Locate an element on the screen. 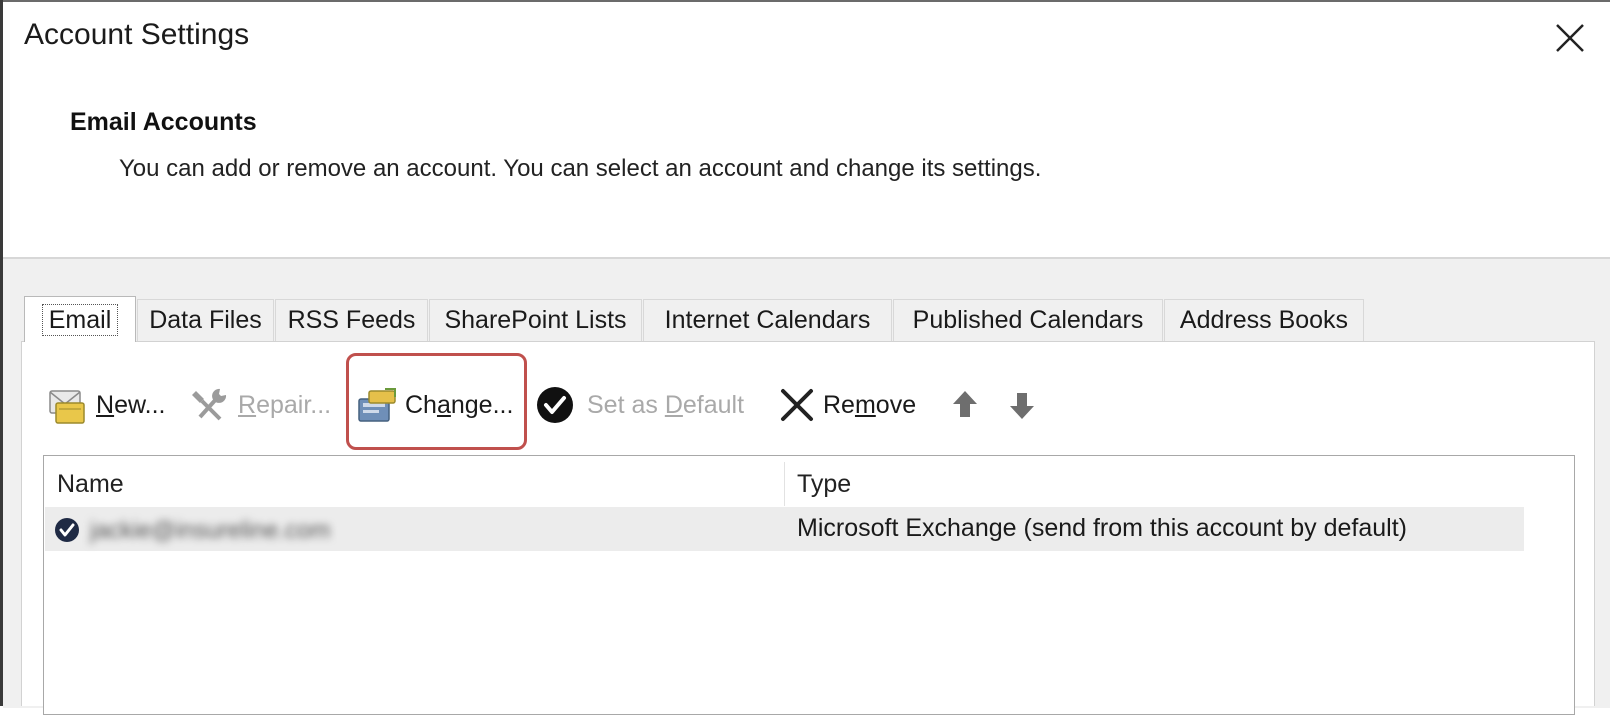  window-top-border is located at coordinates (805, 1).